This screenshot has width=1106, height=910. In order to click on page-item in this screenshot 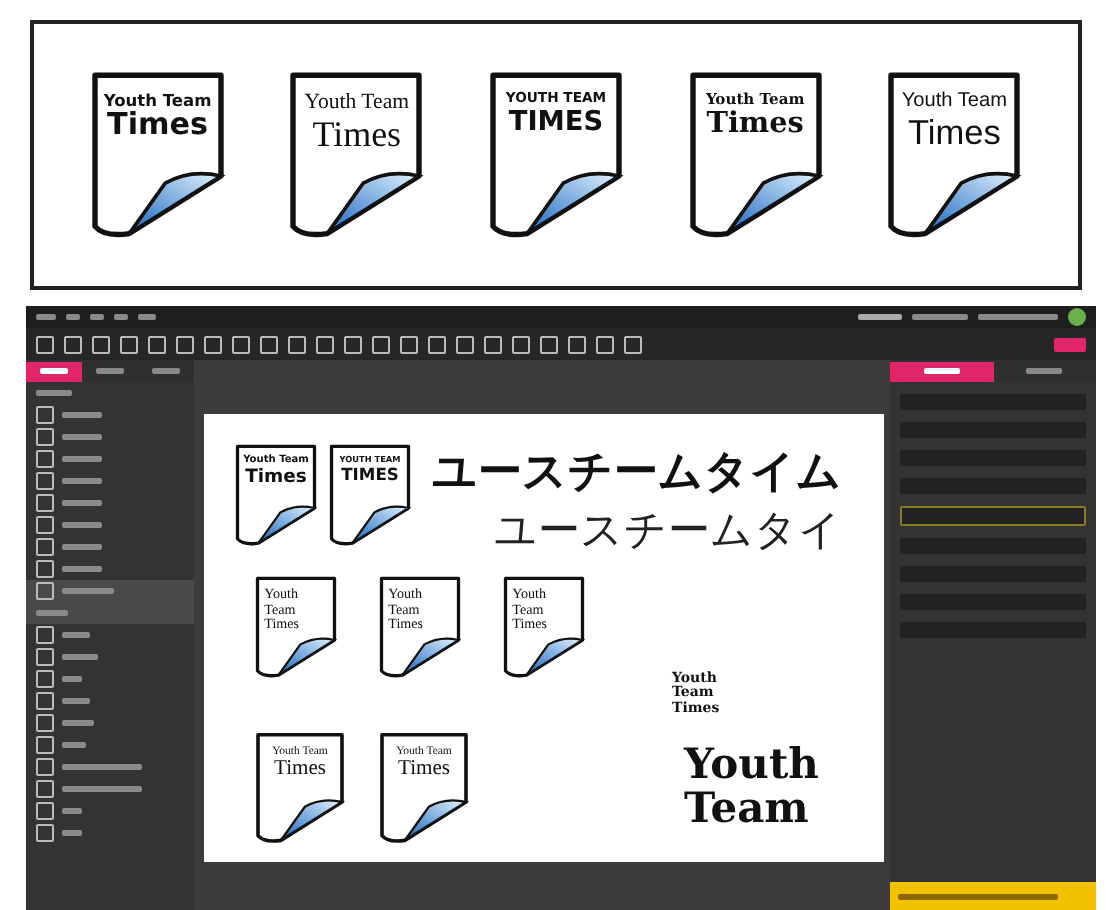, I will do `click(110, 591)`.